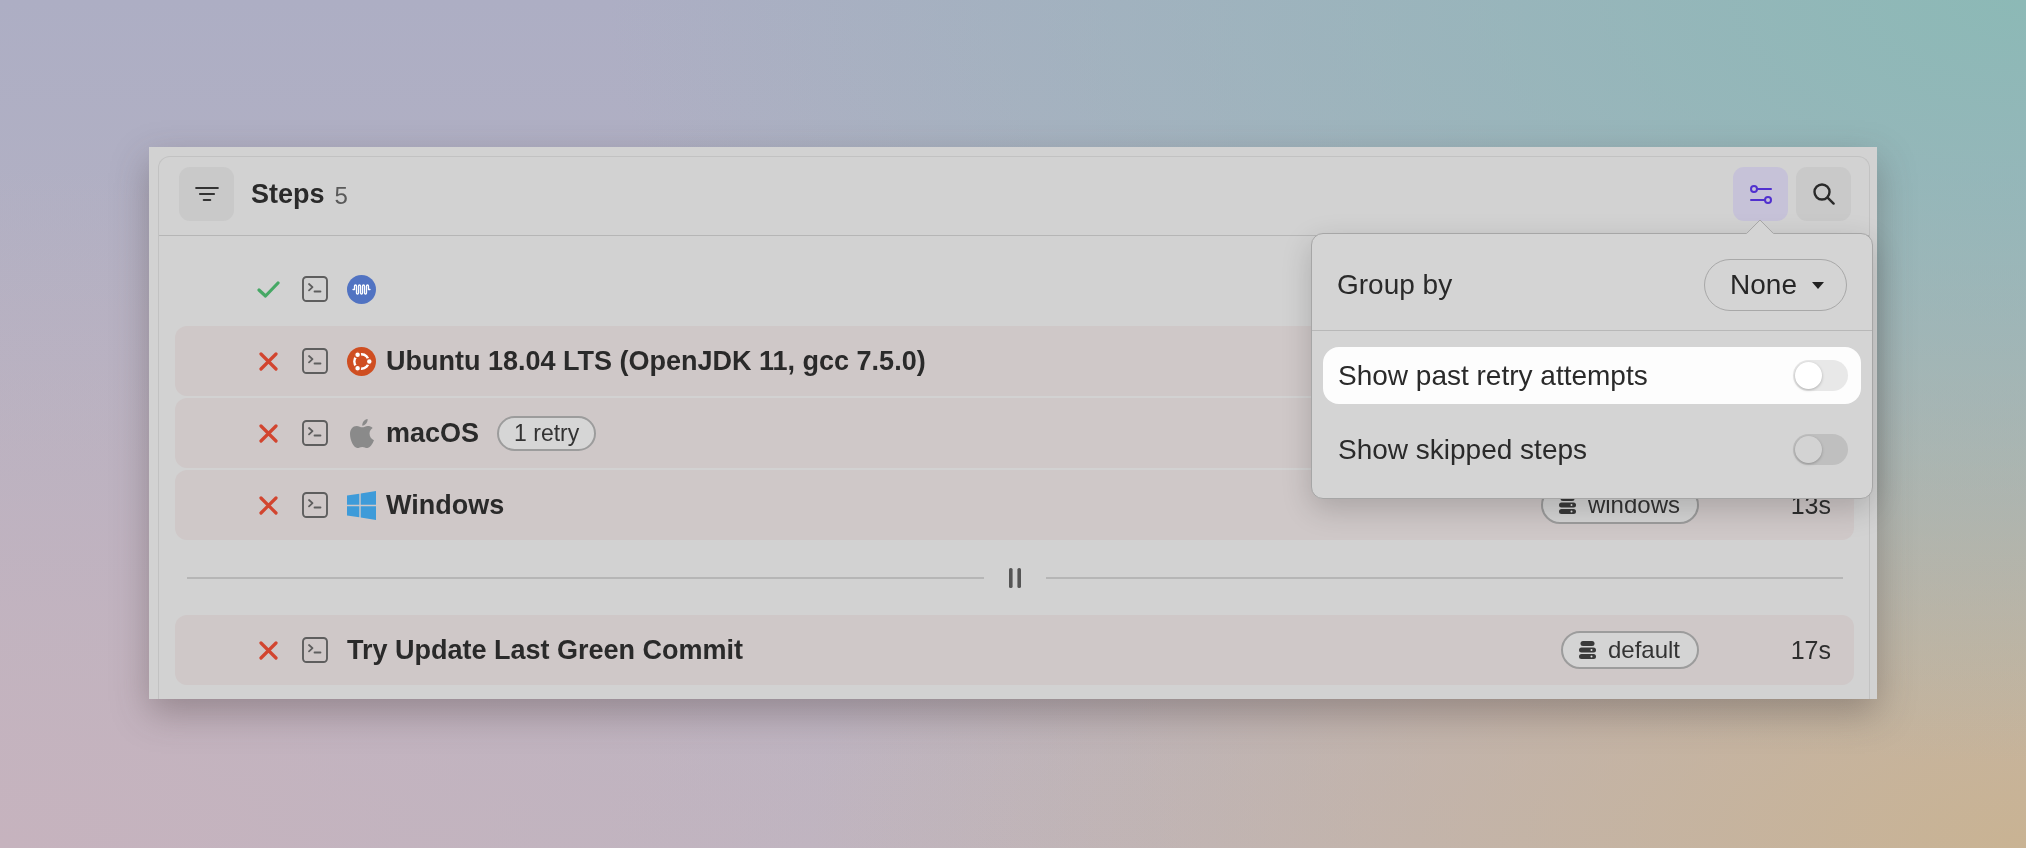 The height and width of the screenshot is (848, 2026). I want to click on search-button, so click(1823, 194).